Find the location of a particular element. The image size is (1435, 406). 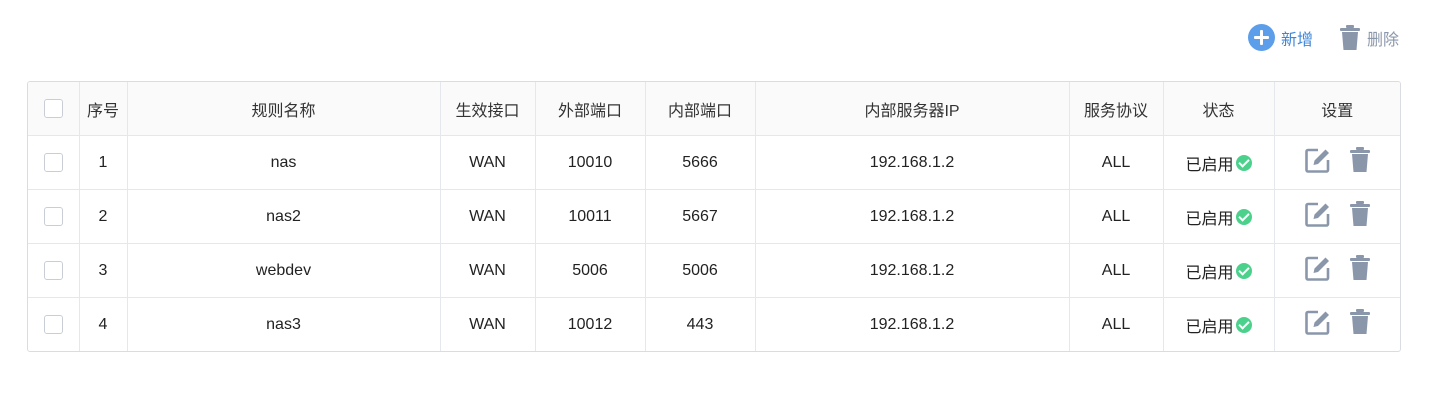

header-select-all is located at coordinates (54, 109).